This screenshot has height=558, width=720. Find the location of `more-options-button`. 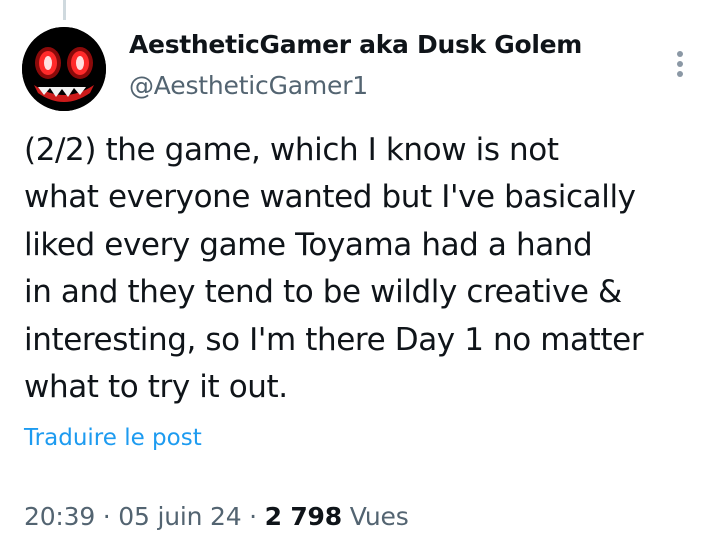

more-options-button is located at coordinates (680, 64).